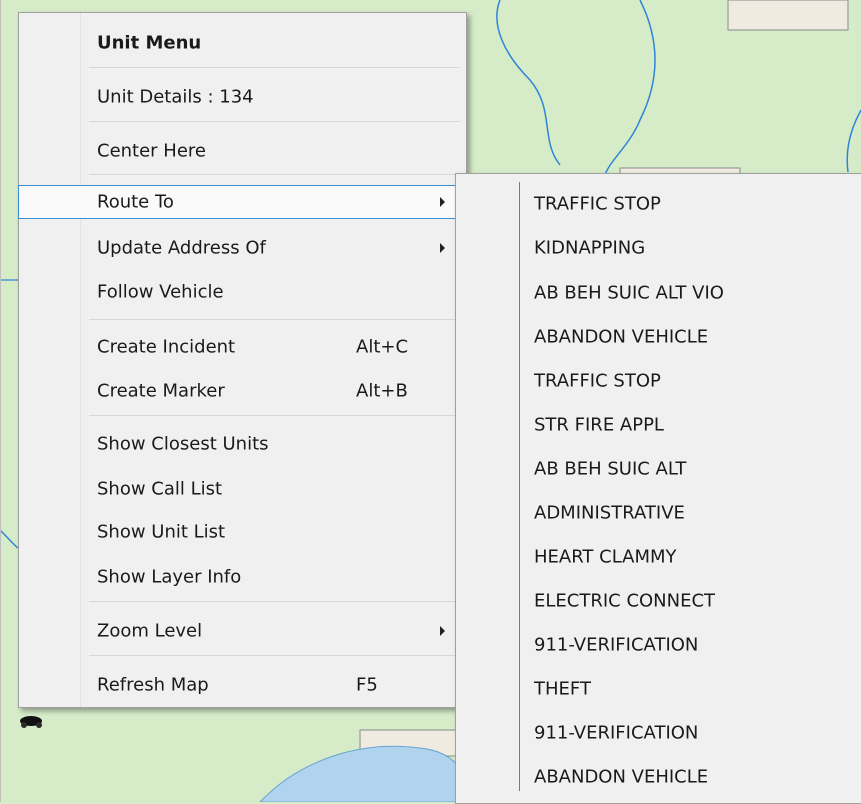  I want to click on menu-item-create-incident: Create Incident Alt+C, so click(242, 347).